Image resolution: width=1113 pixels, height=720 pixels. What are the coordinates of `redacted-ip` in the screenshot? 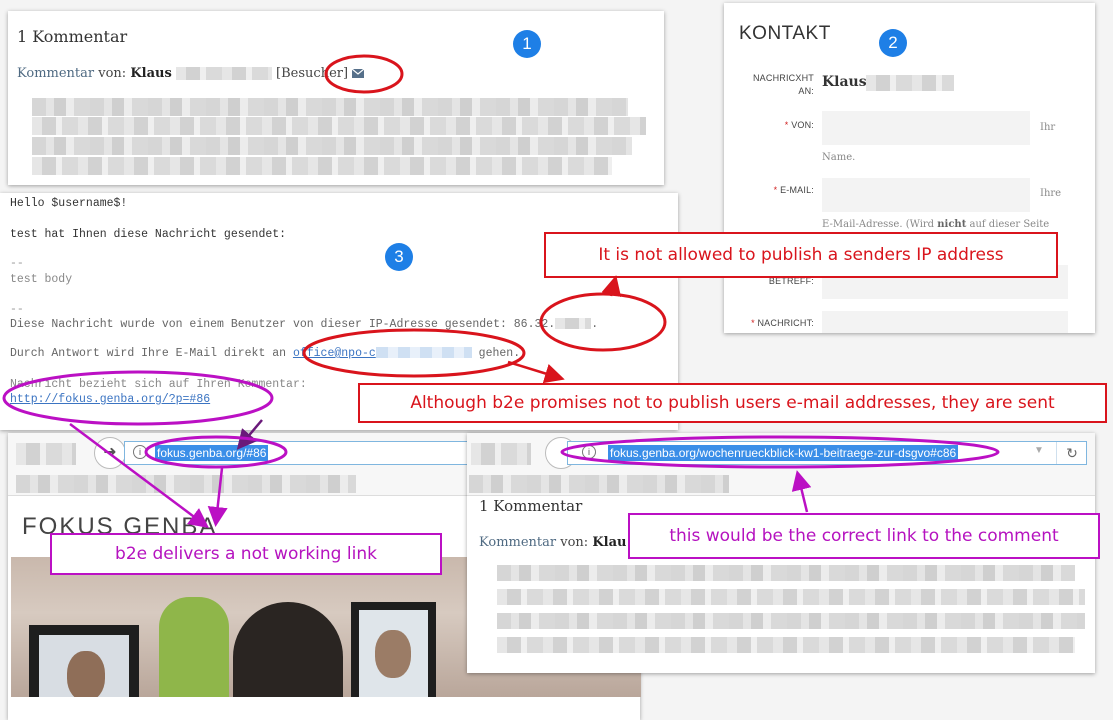 It's located at (573, 324).